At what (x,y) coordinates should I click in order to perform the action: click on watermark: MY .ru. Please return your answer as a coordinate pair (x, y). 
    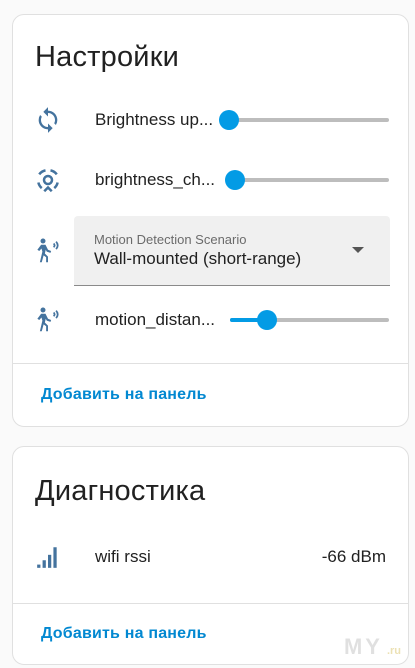
    Looking at the image, I should click on (372, 647).